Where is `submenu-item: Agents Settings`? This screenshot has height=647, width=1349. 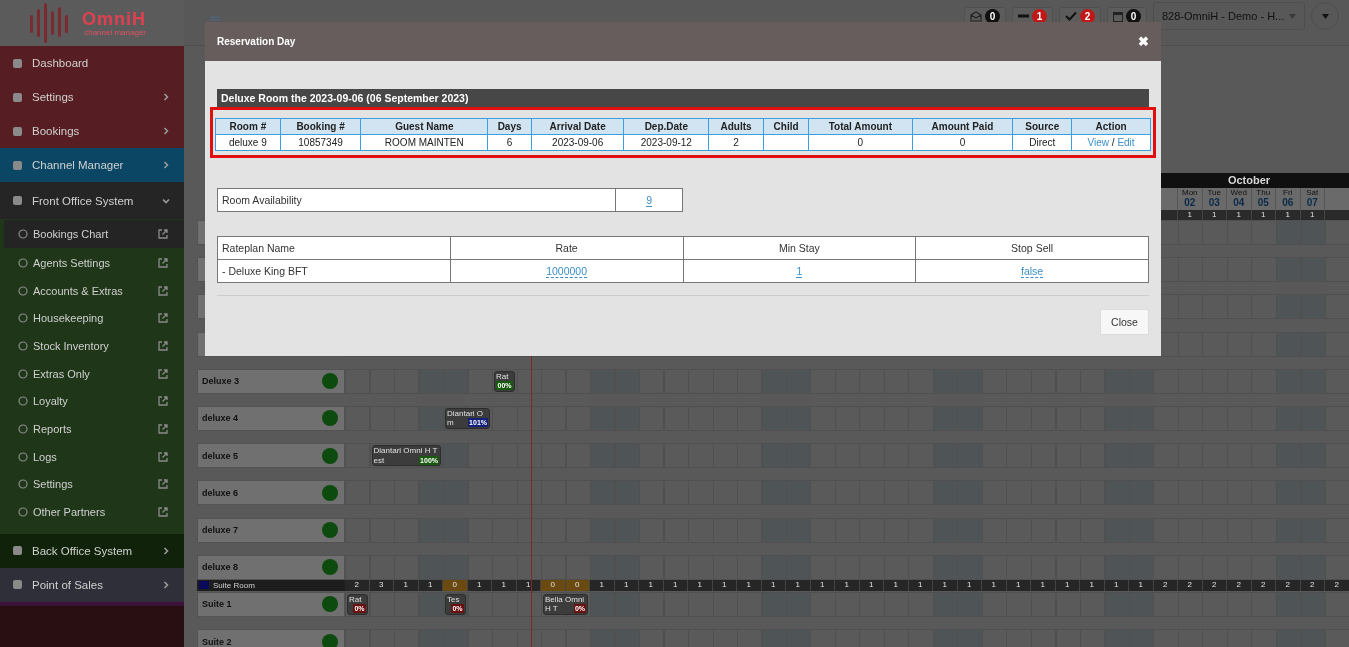
submenu-item: Agents Settings is located at coordinates (94, 263).